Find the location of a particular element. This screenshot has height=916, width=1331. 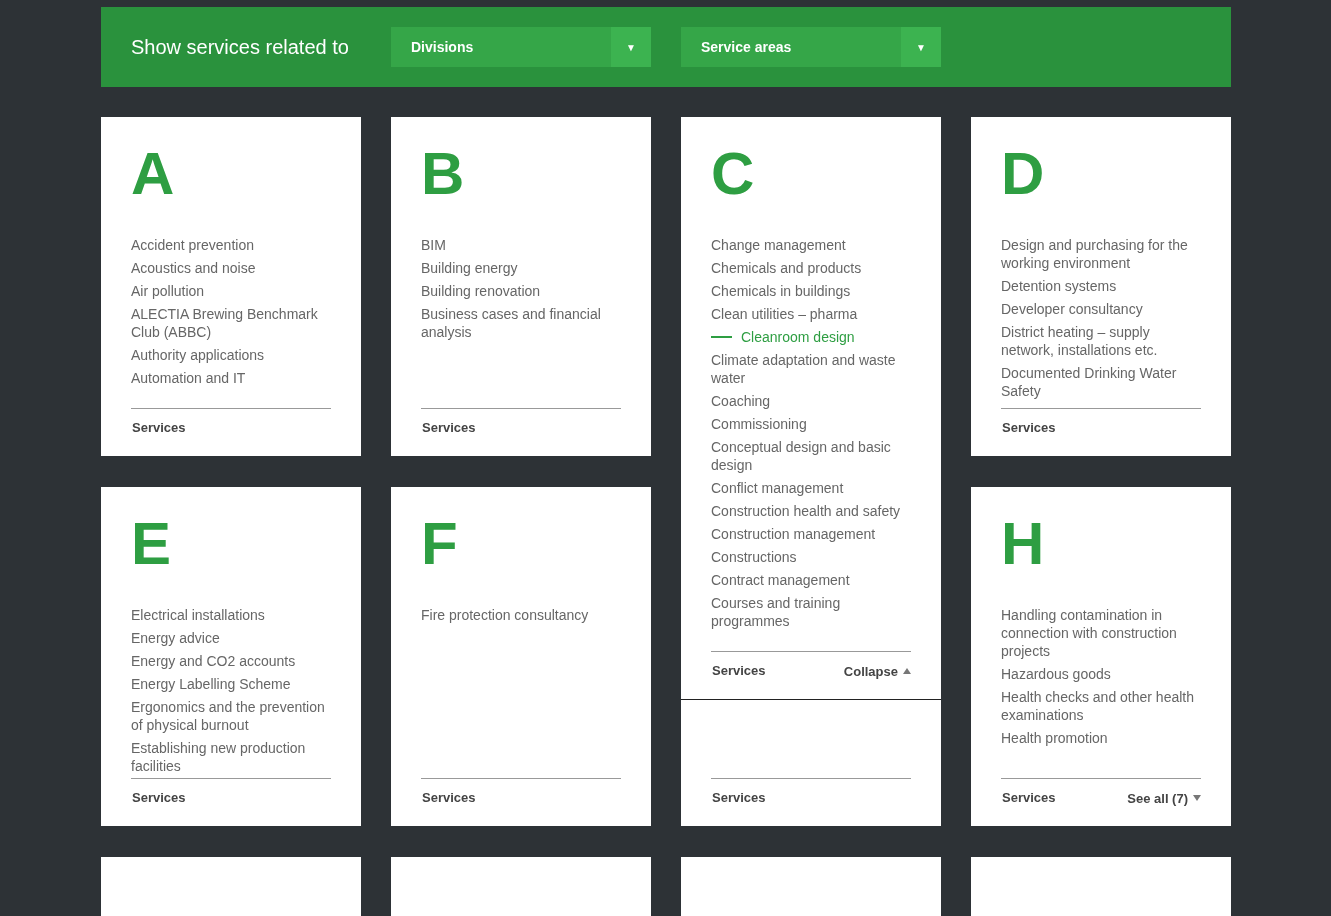

toggle-link: Collapse is located at coordinates (877, 671).